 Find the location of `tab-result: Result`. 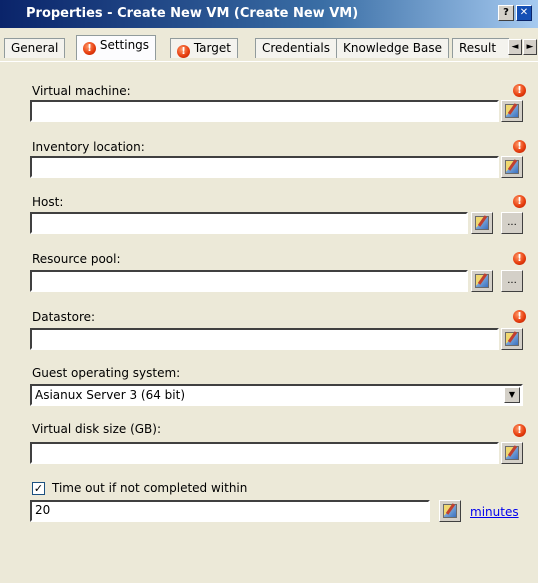

tab-result: Result is located at coordinates (480, 48).